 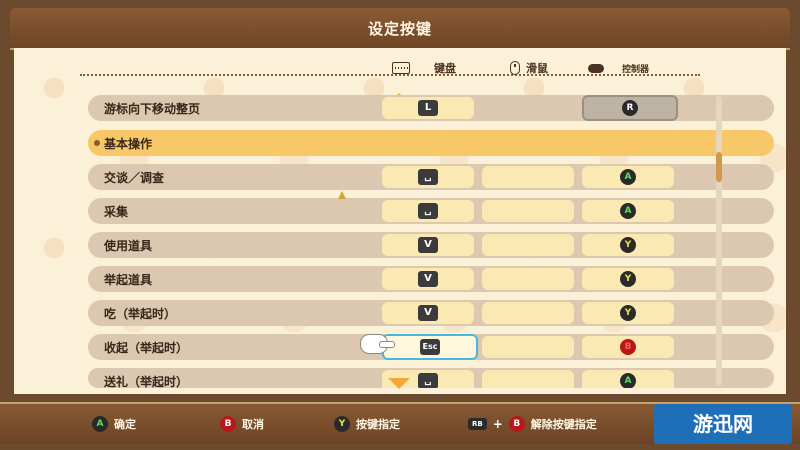 I want to click on scrollbar, so click(x=719, y=241).